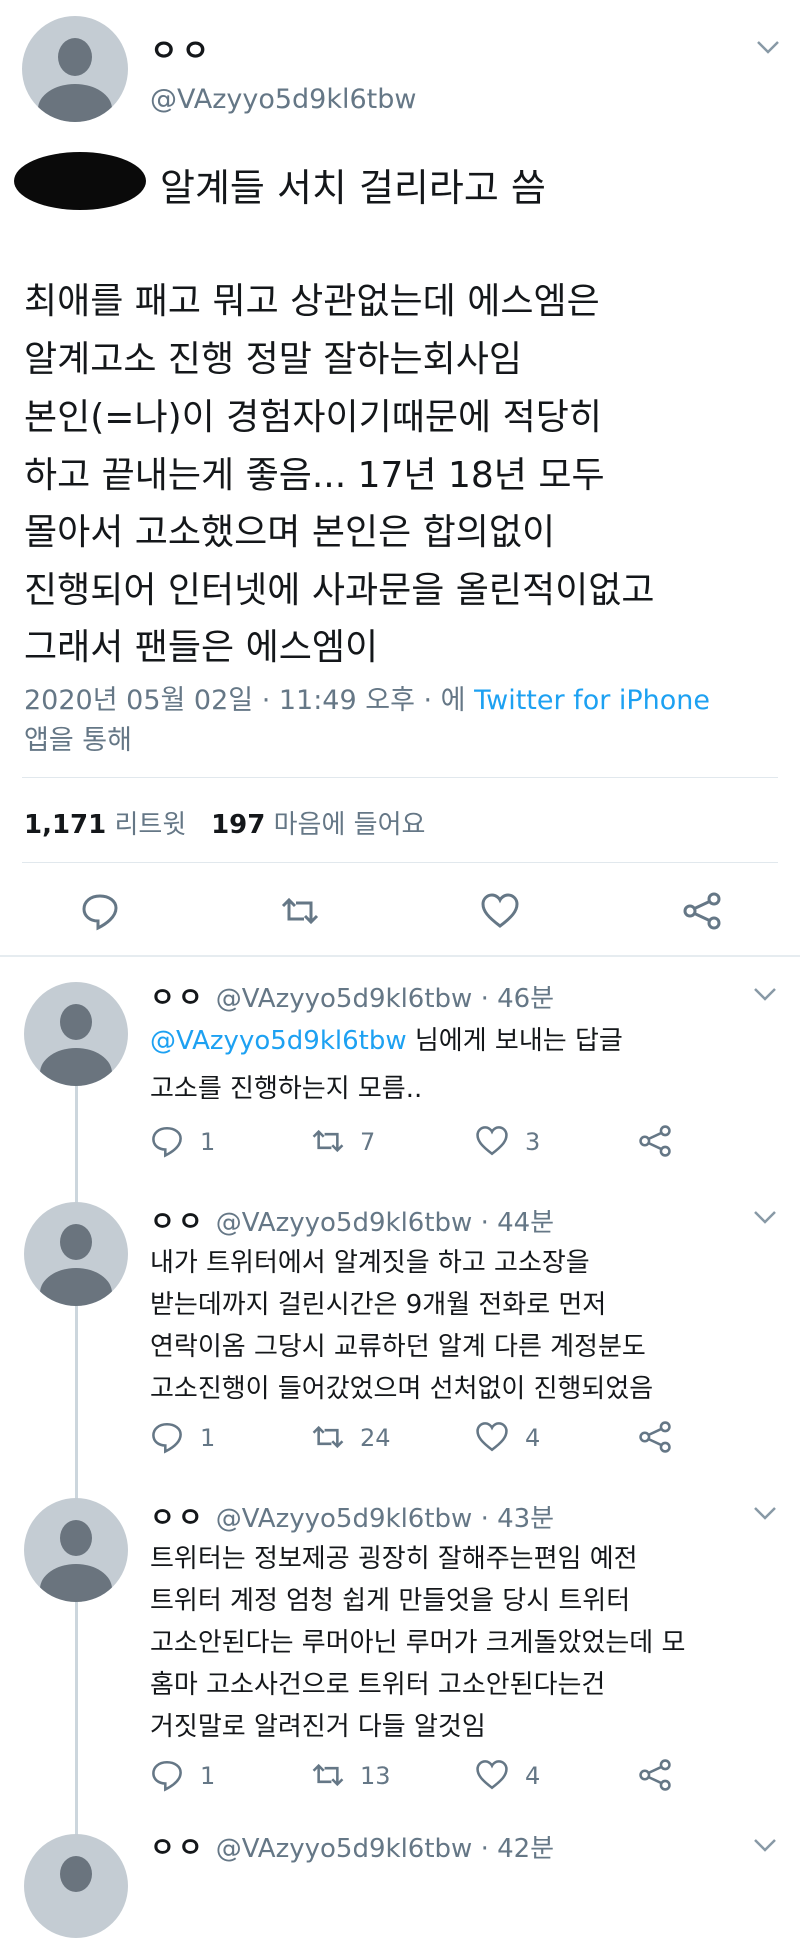  Describe the element at coordinates (418, 1643) in the screenshot. I see `reply-text-line: 고소안된다는 루머아닌 루머가 크게돌았었는데 모` at that location.